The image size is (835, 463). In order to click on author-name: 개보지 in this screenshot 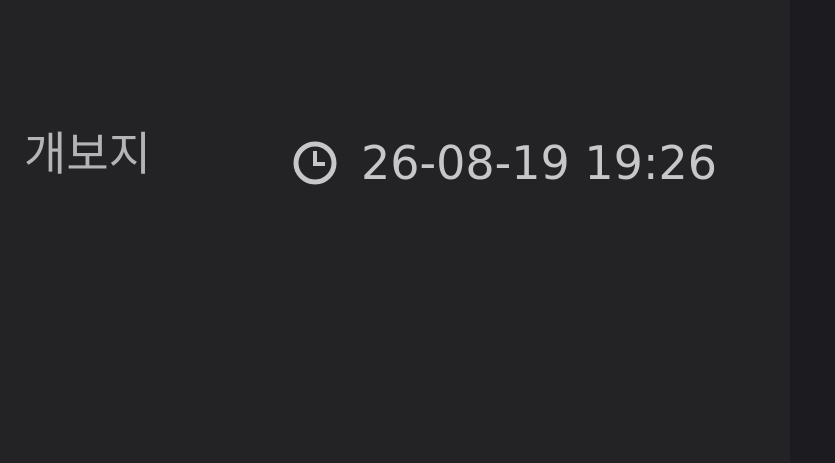, I will do `click(87, 154)`.